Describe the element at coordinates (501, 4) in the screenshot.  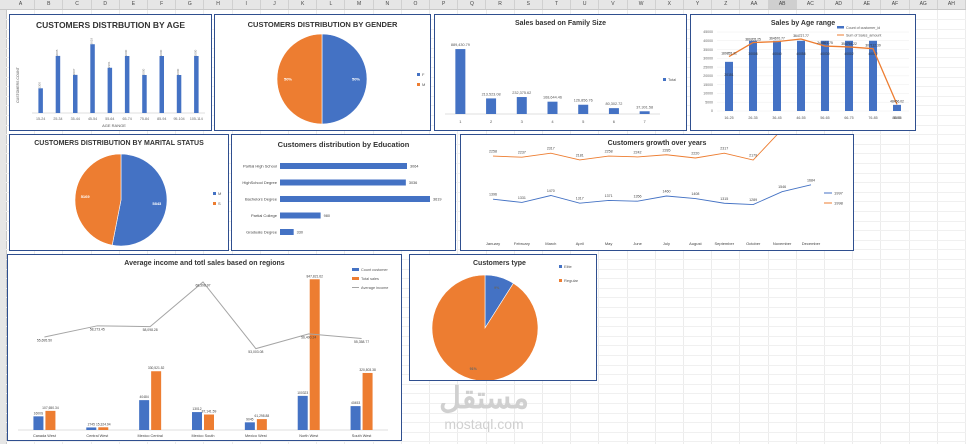
I see `column-header-R: R` at that location.